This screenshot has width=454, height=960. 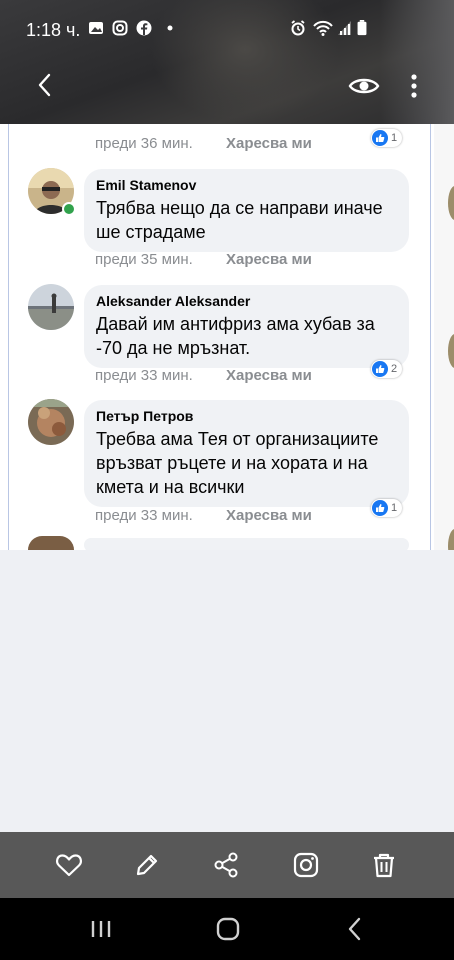 I want to click on back-button, so click(x=45, y=85).